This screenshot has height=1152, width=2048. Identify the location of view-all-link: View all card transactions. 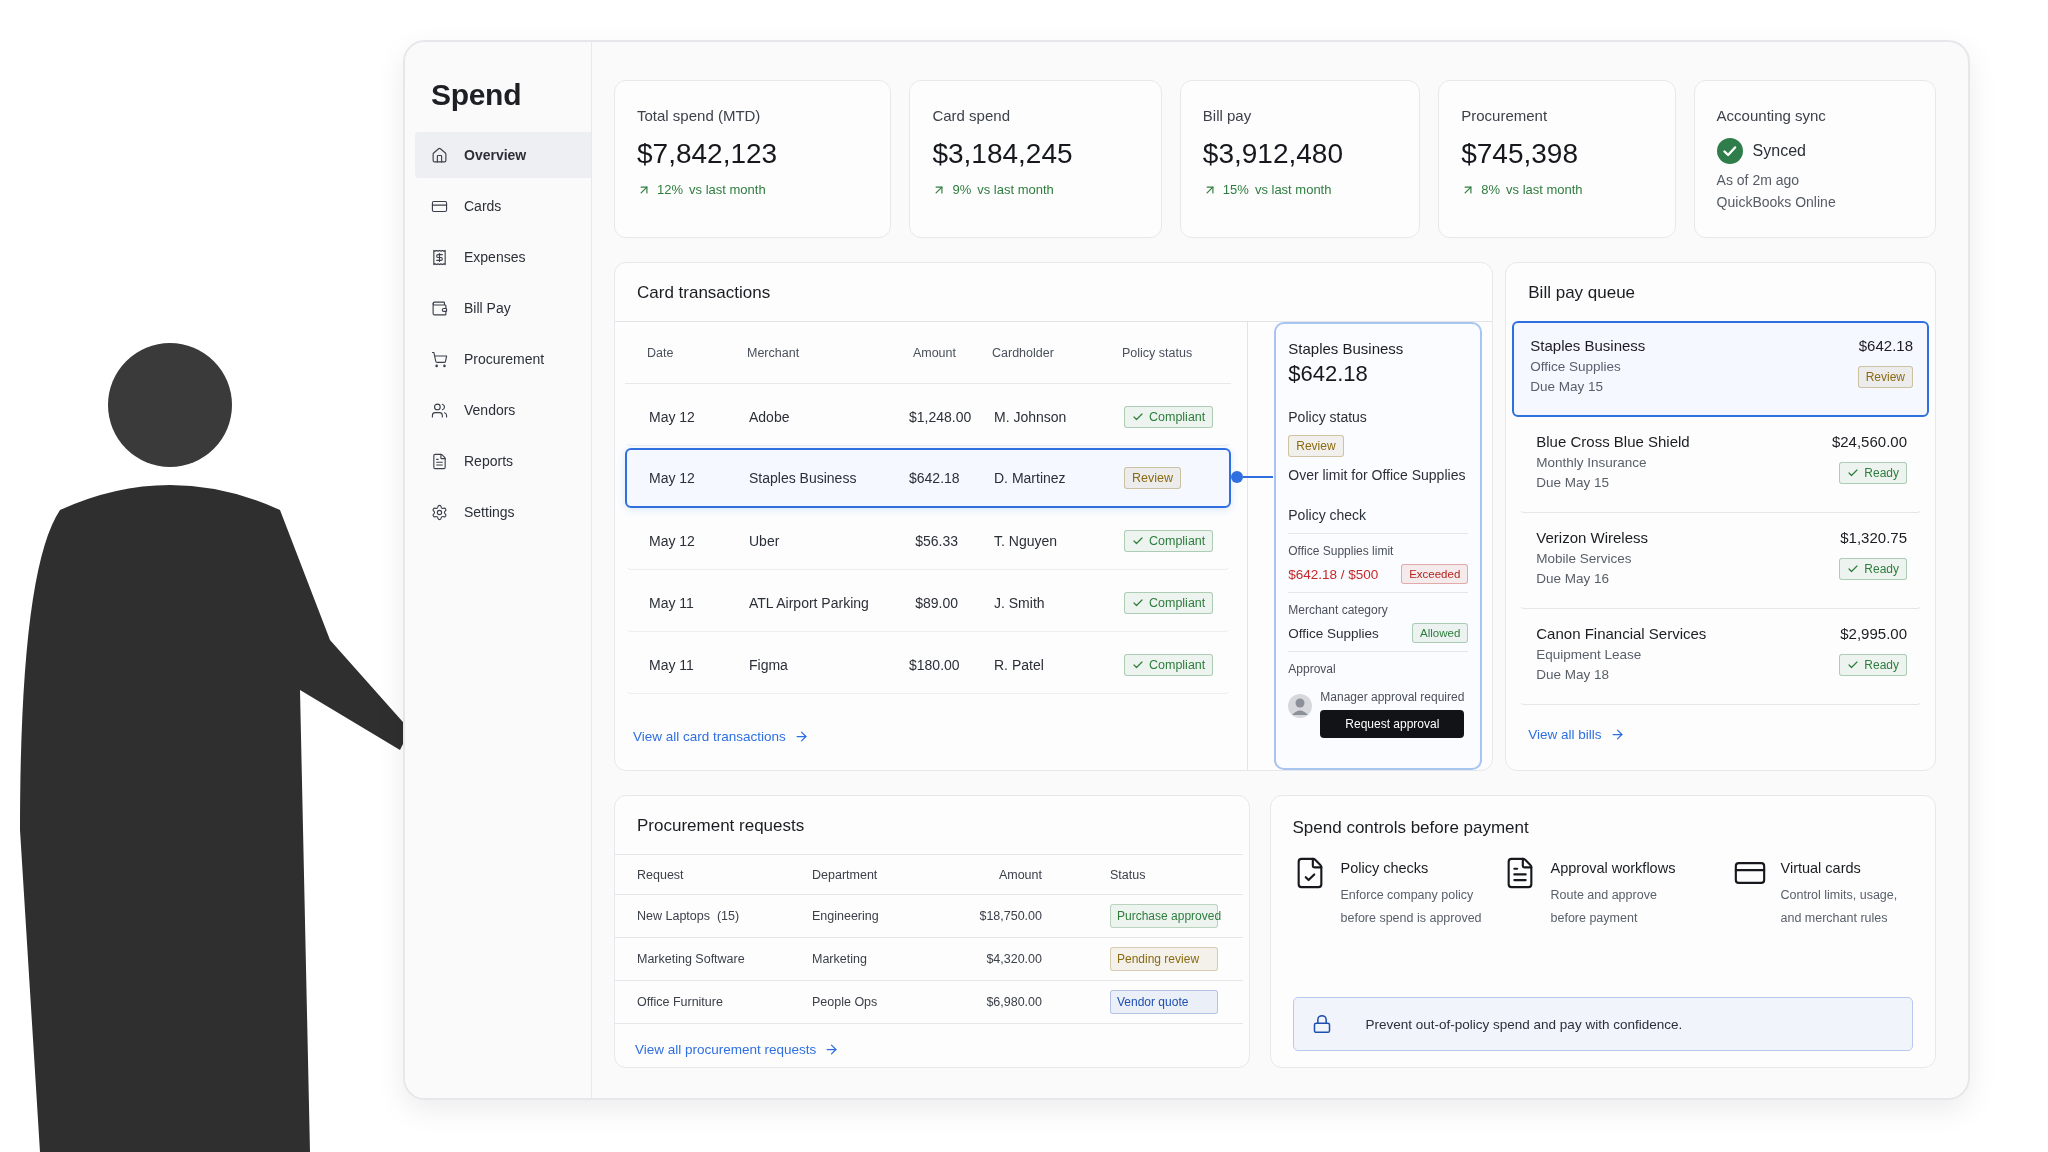
(721, 736).